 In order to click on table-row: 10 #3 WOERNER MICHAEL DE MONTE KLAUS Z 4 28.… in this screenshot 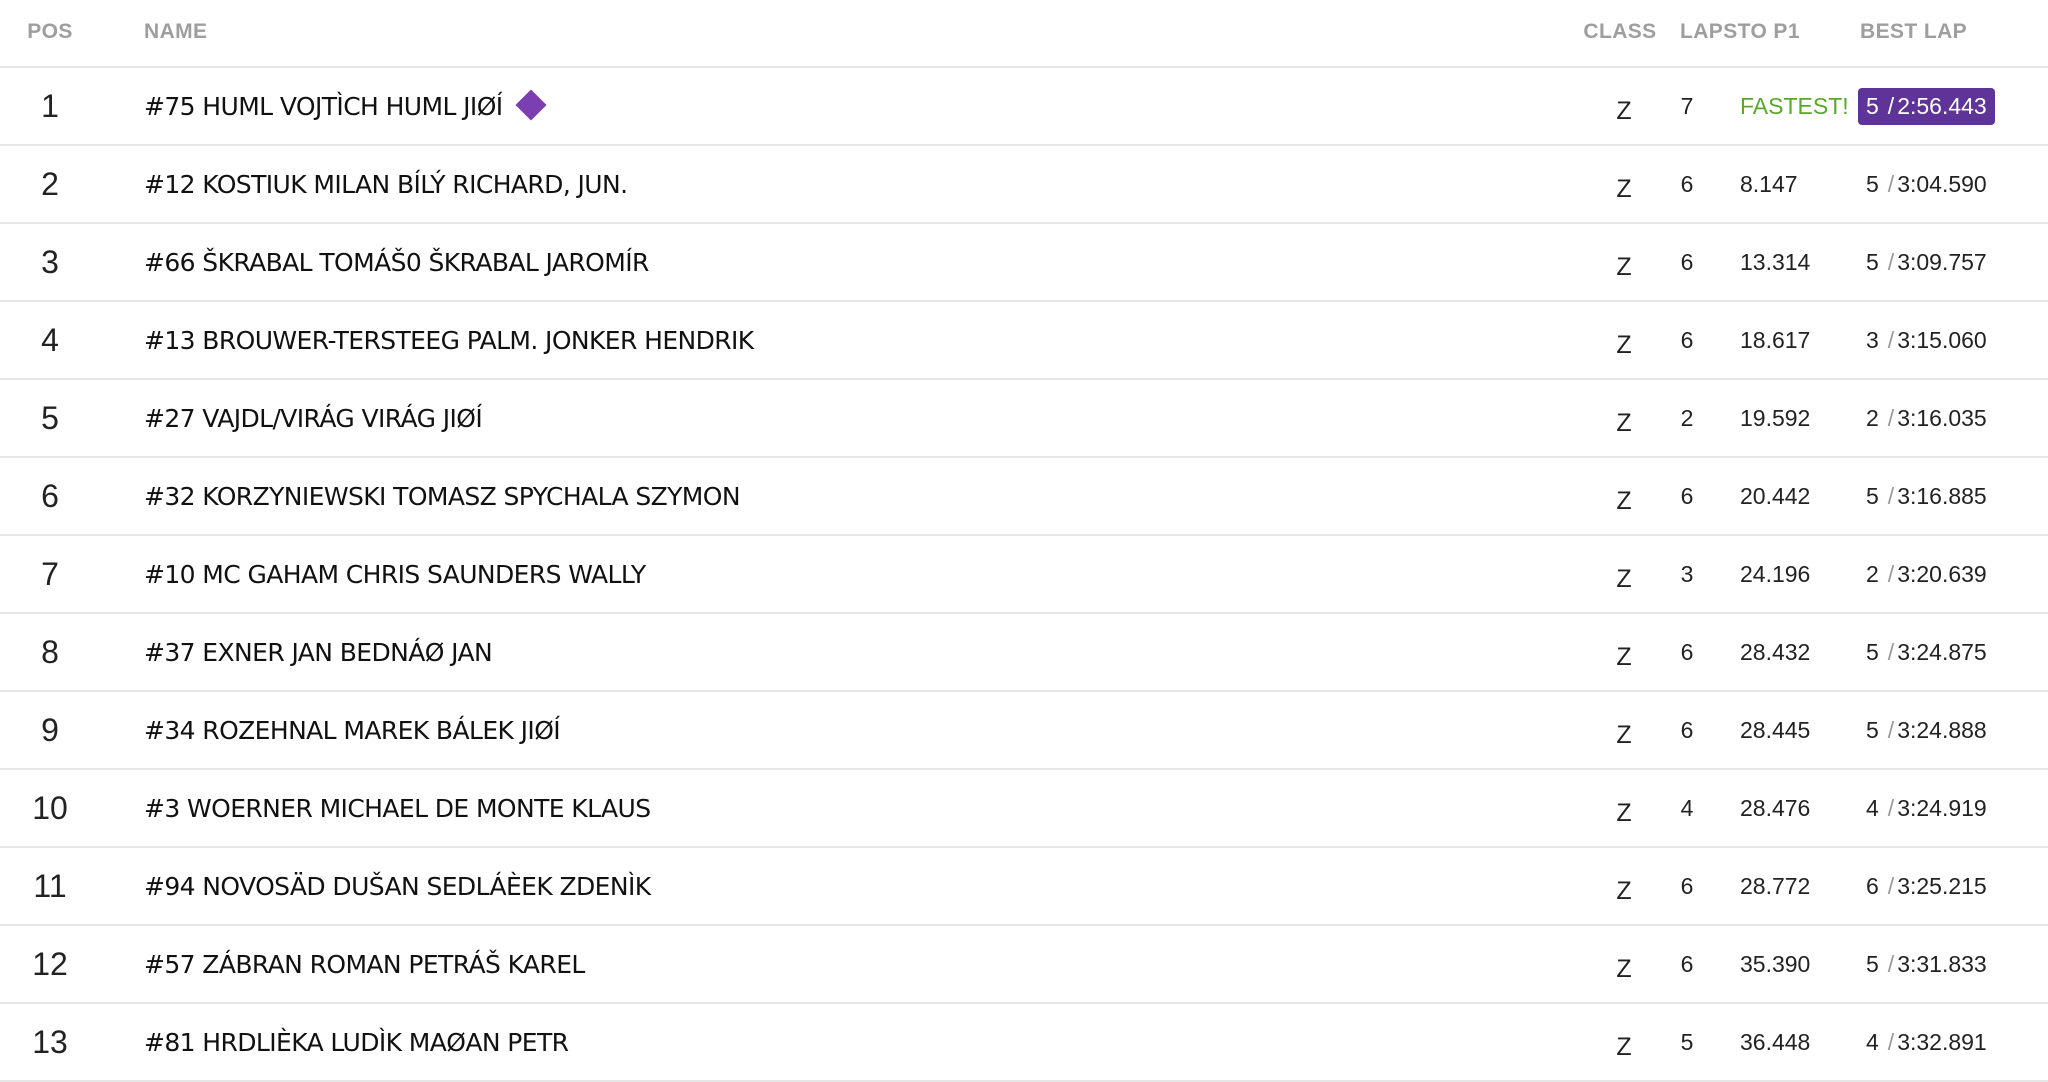, I will do `click(1024, 809)`.